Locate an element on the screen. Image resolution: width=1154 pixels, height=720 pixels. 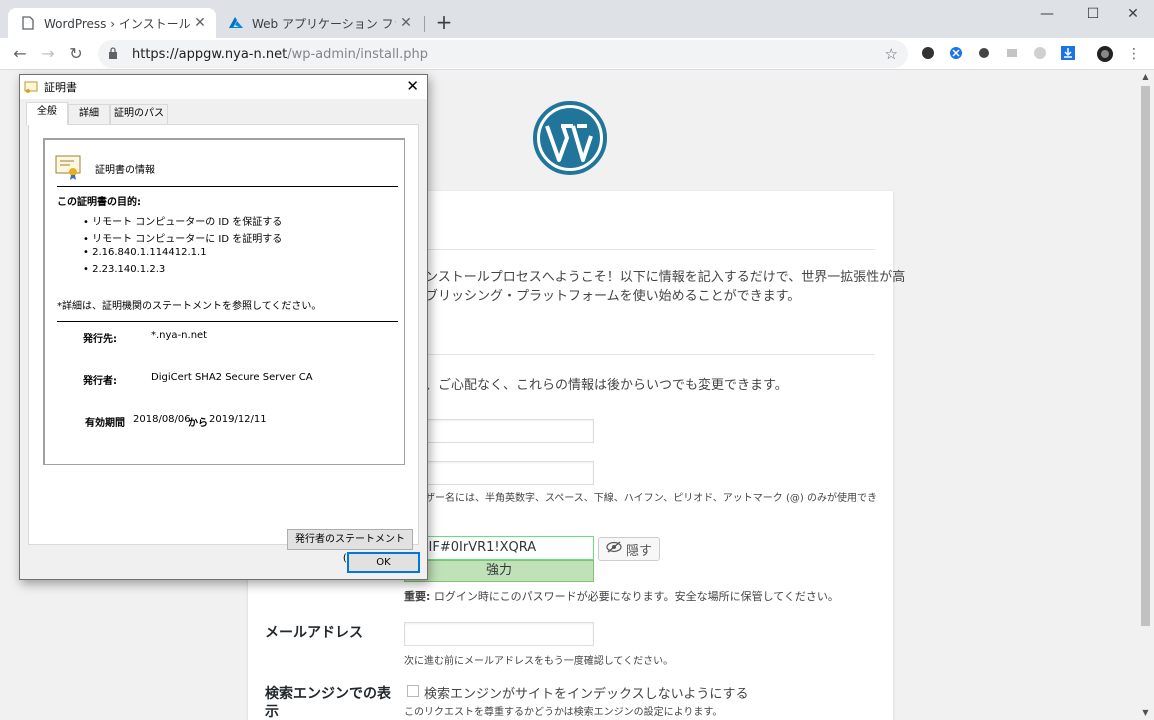
scroll-down-icon: ▼ is located at coordinates (1145, 713).